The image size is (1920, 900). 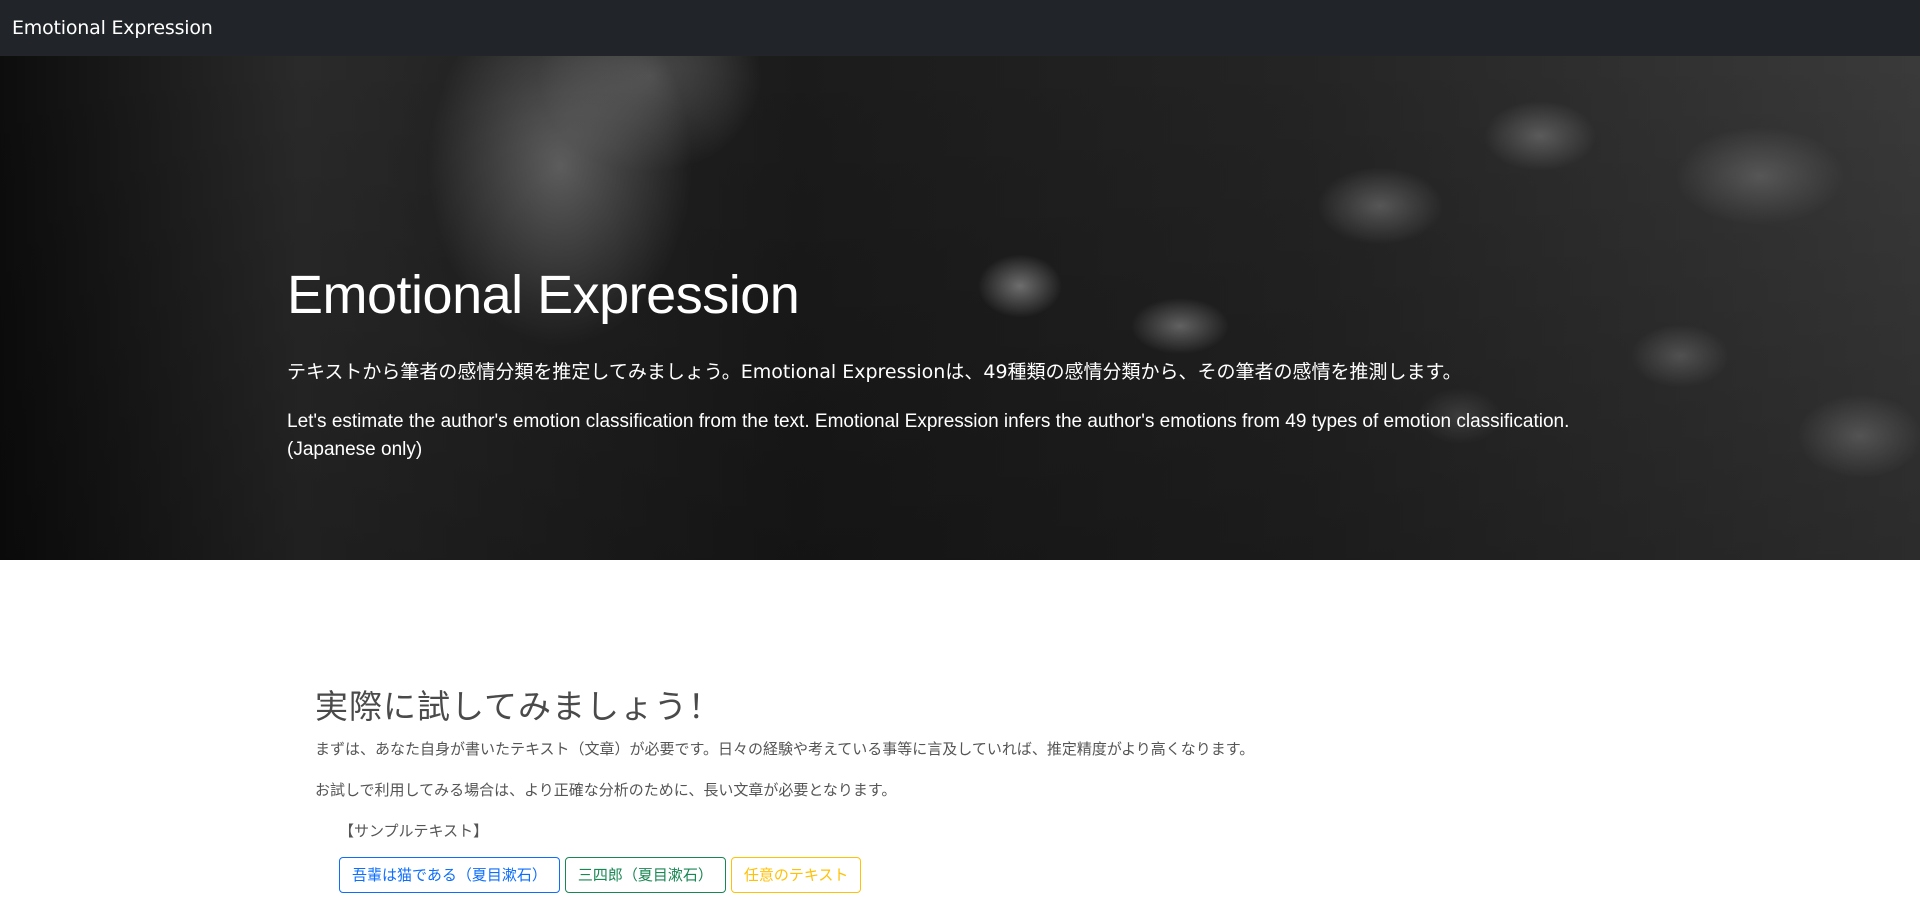 What do you see at coordinates (112, 28) in the screenshot?
I see `navbar-brand-link: Emotional Expression` at bounding box center [112, 28].